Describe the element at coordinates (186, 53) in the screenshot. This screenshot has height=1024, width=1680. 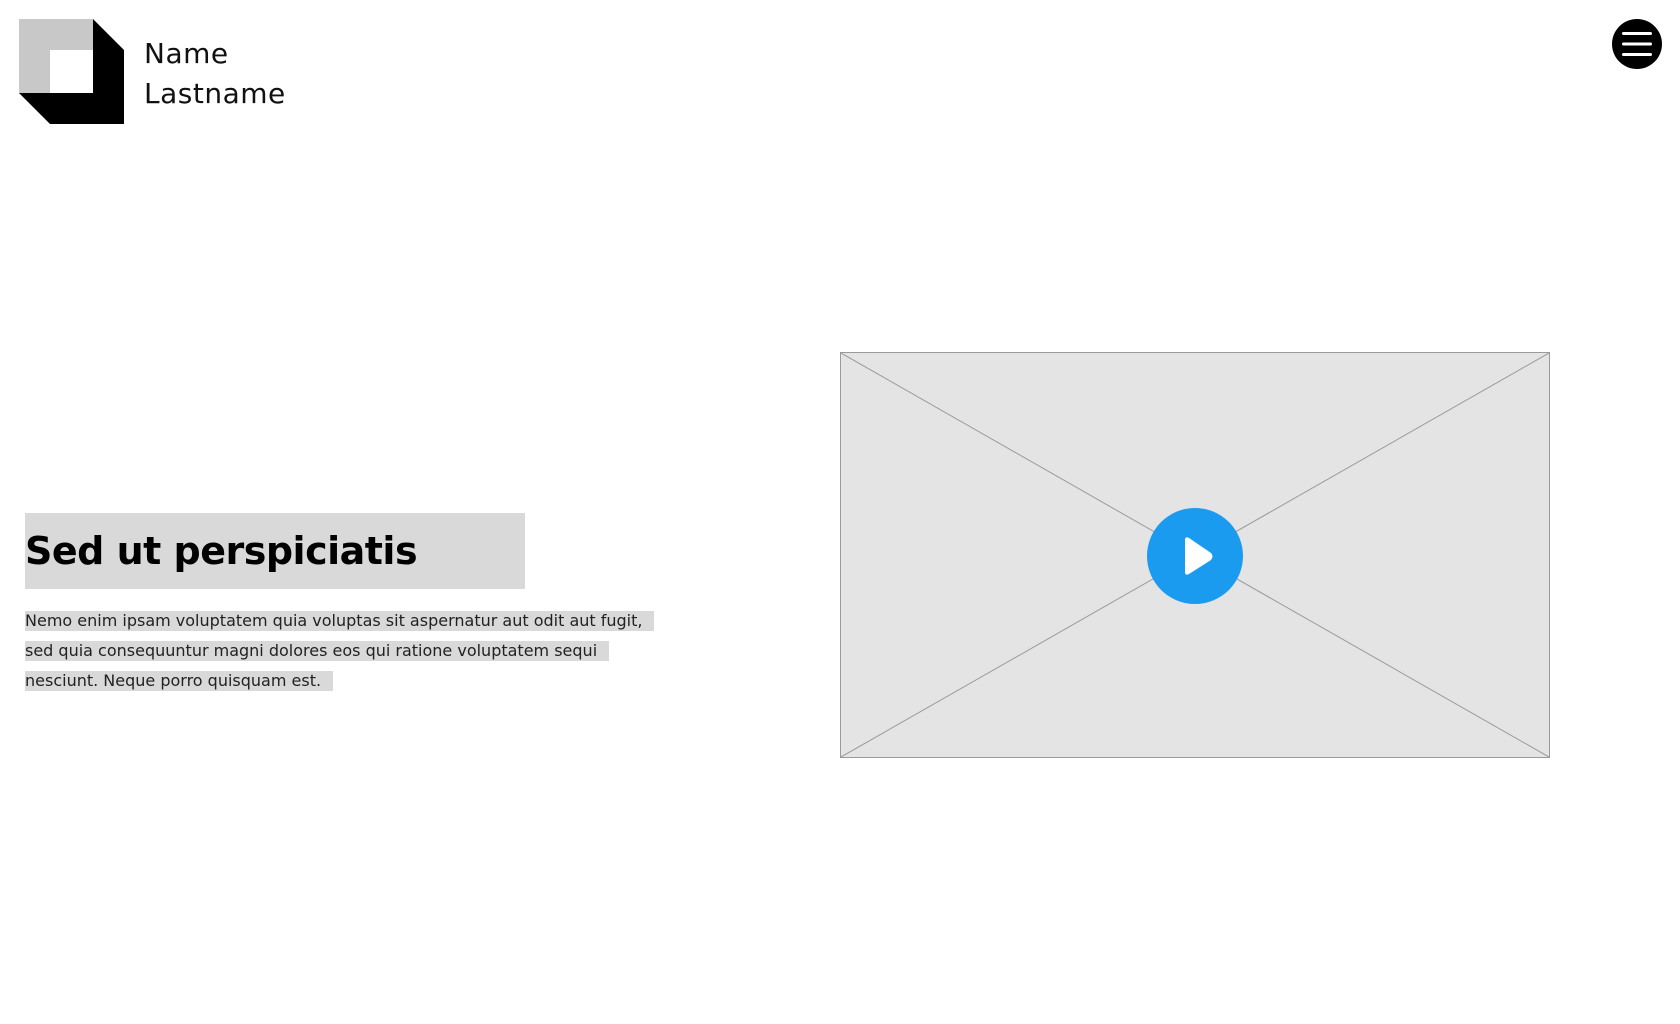
I see `brand-first-name: Name` at that location.